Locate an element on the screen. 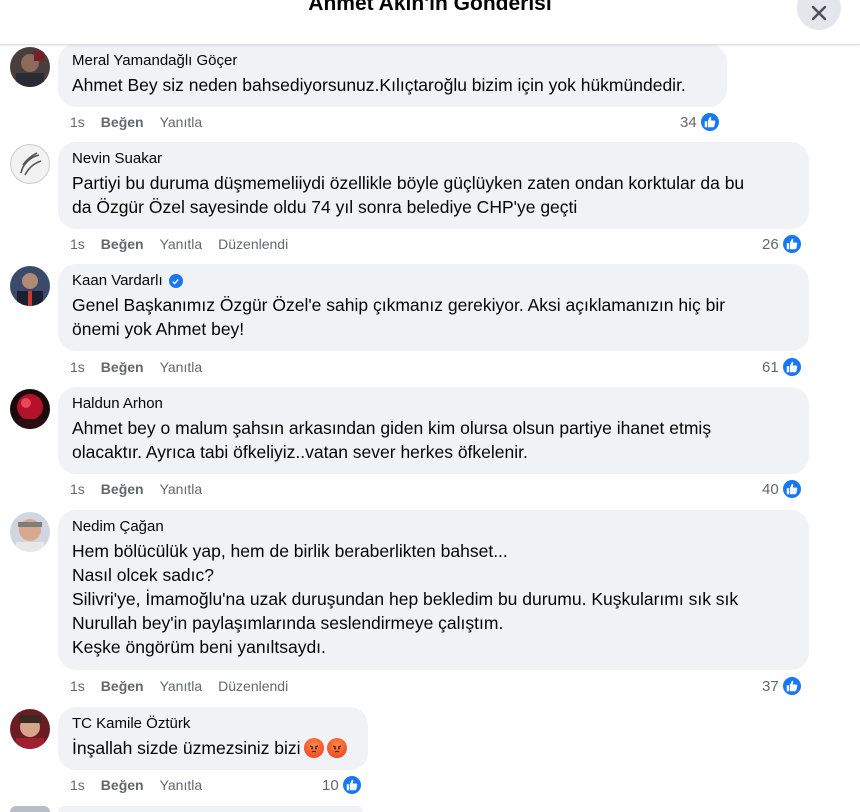 Image resolution: width=860 pixels, height=812 pixels. verified-badge-icon is located at coordinates (175, 281).